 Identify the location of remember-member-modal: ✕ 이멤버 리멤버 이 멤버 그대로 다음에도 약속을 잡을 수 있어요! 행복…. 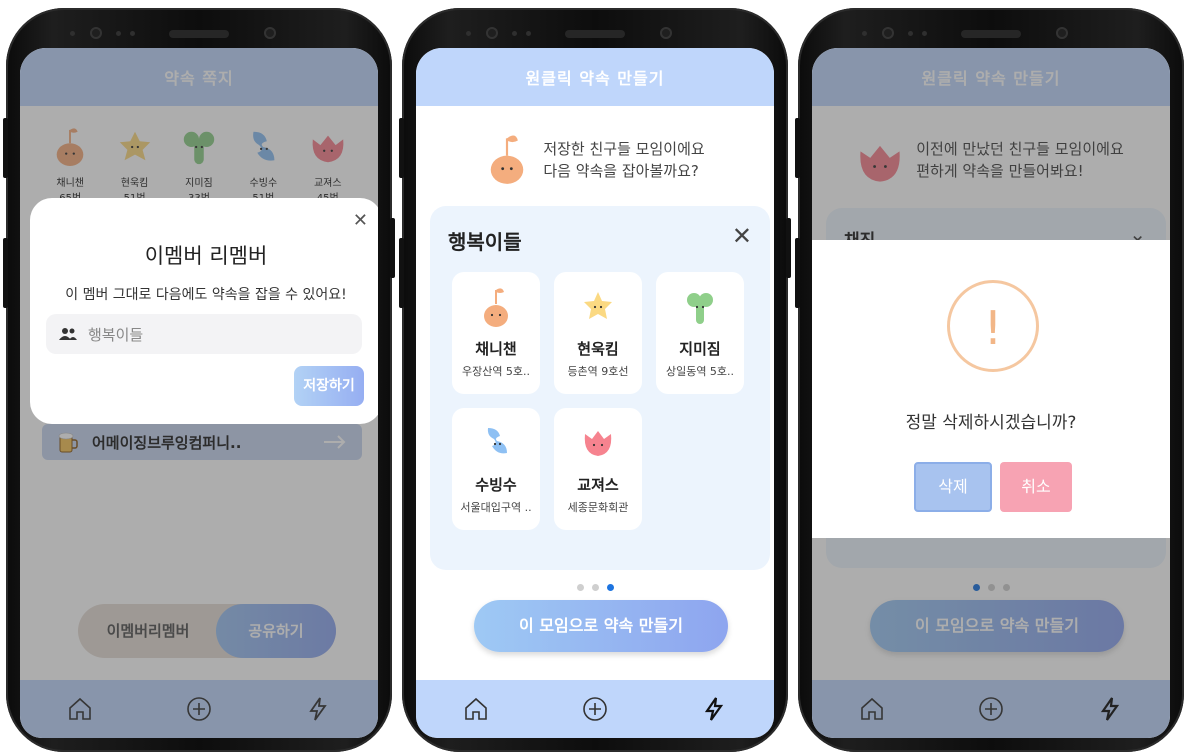
(204, 311).